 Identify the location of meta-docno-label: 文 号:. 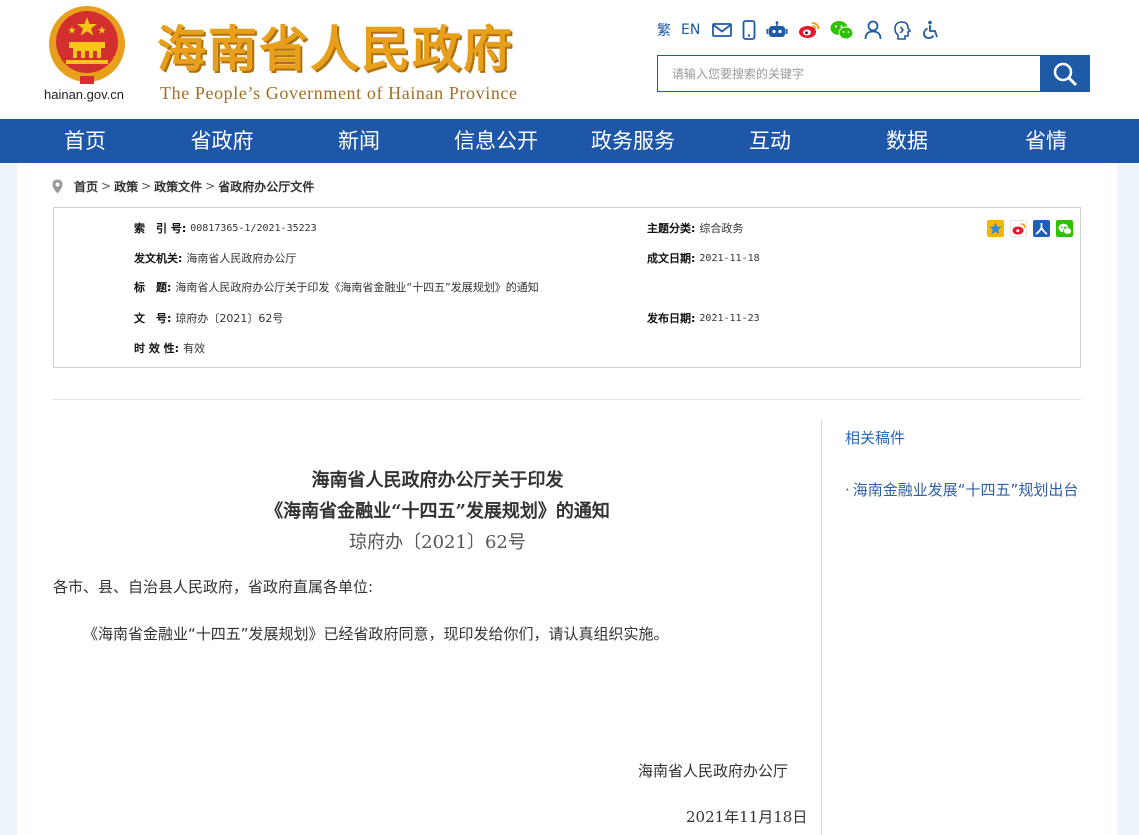
(153, 318).